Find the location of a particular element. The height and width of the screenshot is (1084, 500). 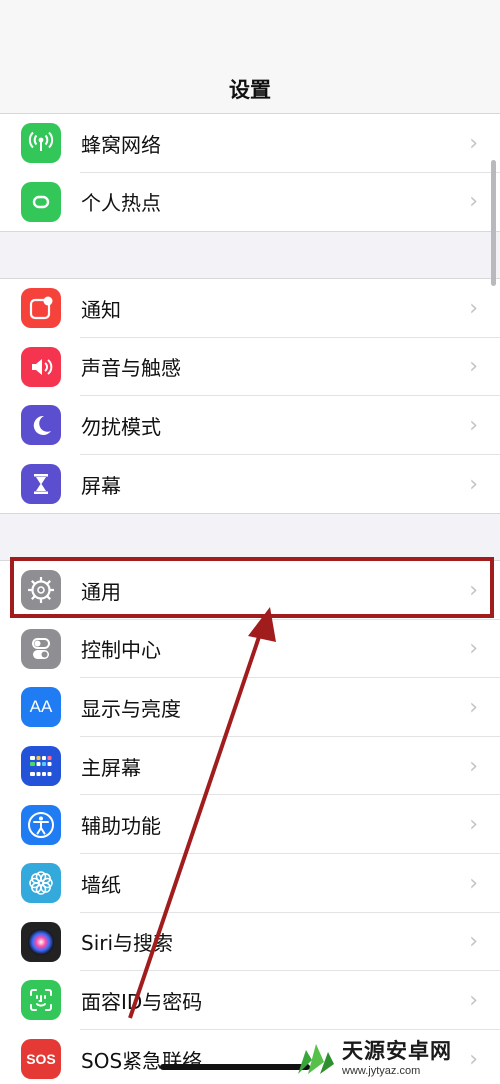

annotation-arrow is located at coordinates (202, 813).